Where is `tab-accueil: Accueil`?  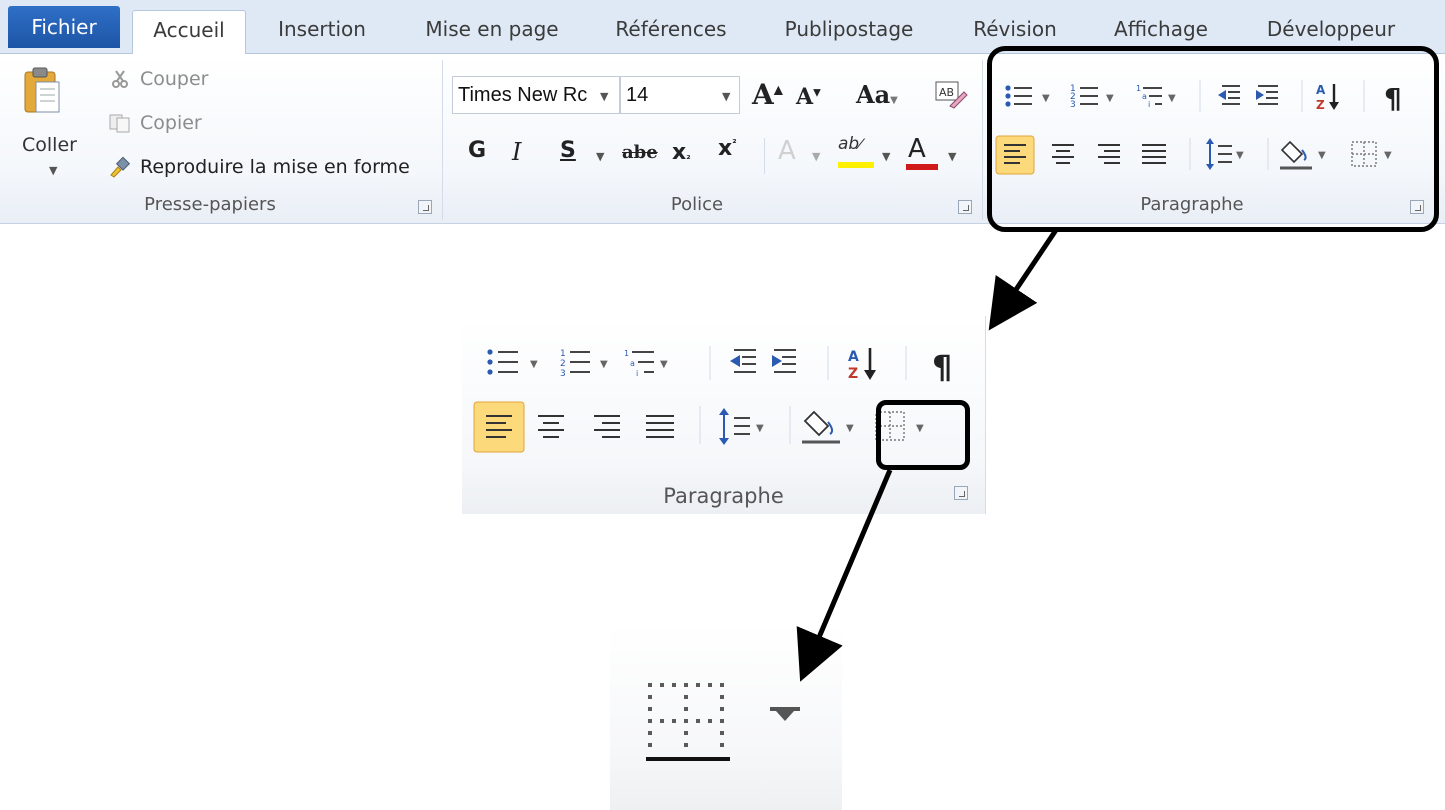 tab-accueil: Accueil is located at coordinates (189, 32).